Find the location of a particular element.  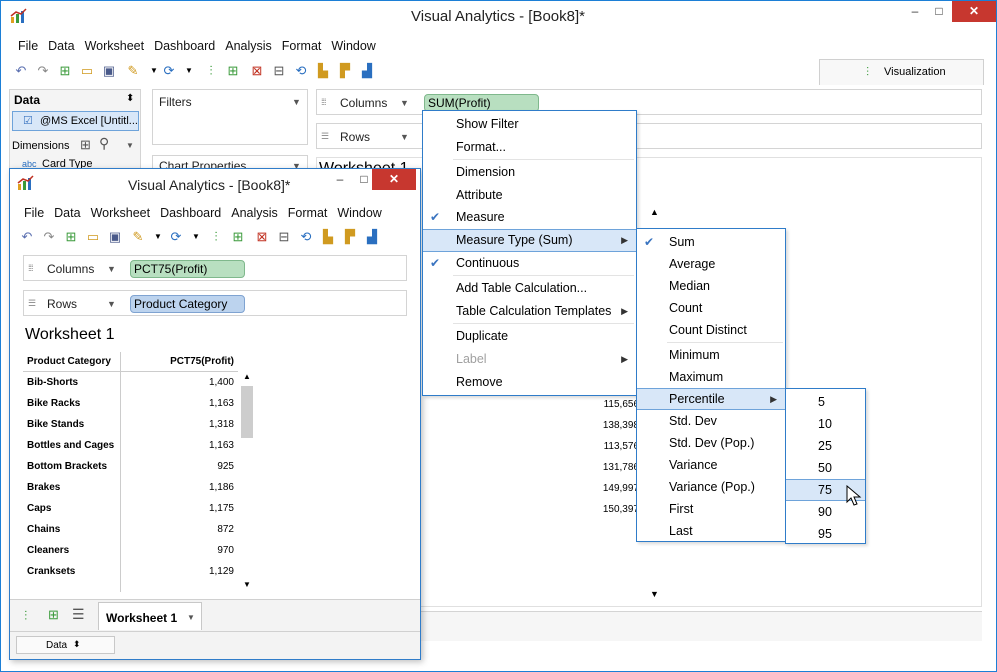

ctx-item-remove: Remove is located at coordinates (529, 382).